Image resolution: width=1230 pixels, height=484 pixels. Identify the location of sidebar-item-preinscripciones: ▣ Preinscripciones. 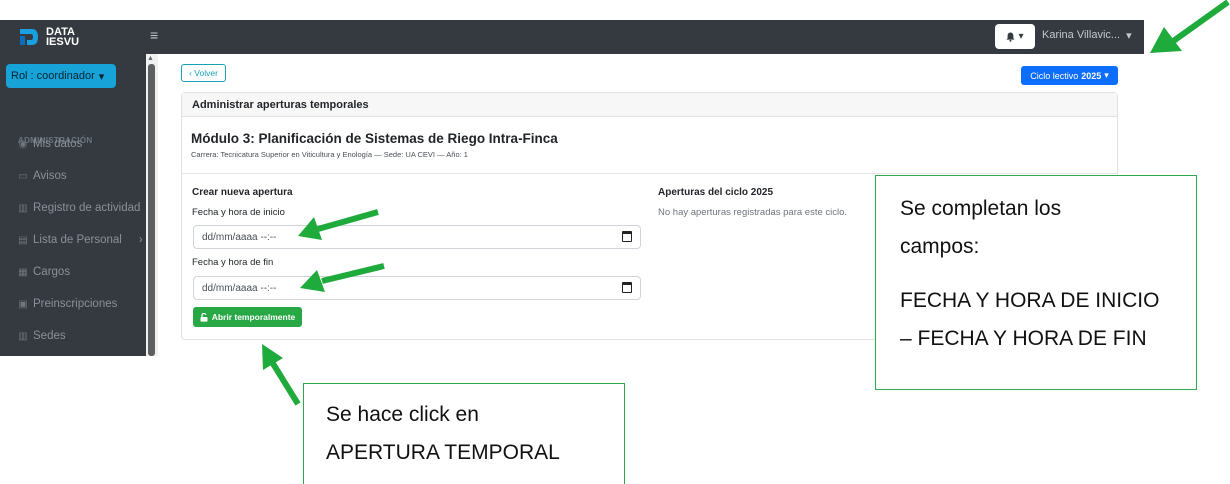
(67, 304).